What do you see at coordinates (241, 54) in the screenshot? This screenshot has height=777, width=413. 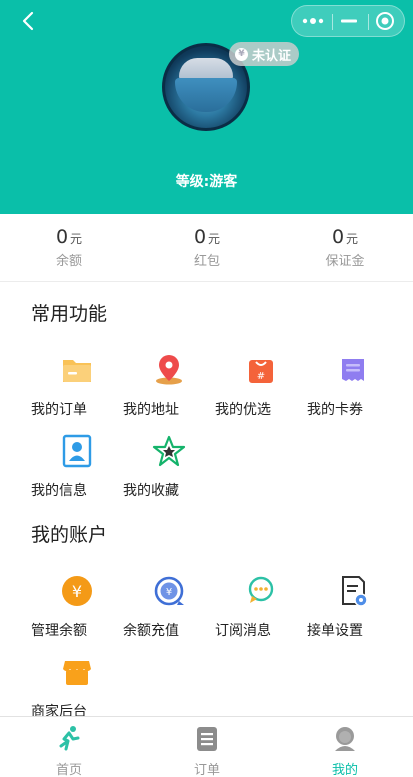 I see `info-icon: ¥` at bounding box center [241, 54].